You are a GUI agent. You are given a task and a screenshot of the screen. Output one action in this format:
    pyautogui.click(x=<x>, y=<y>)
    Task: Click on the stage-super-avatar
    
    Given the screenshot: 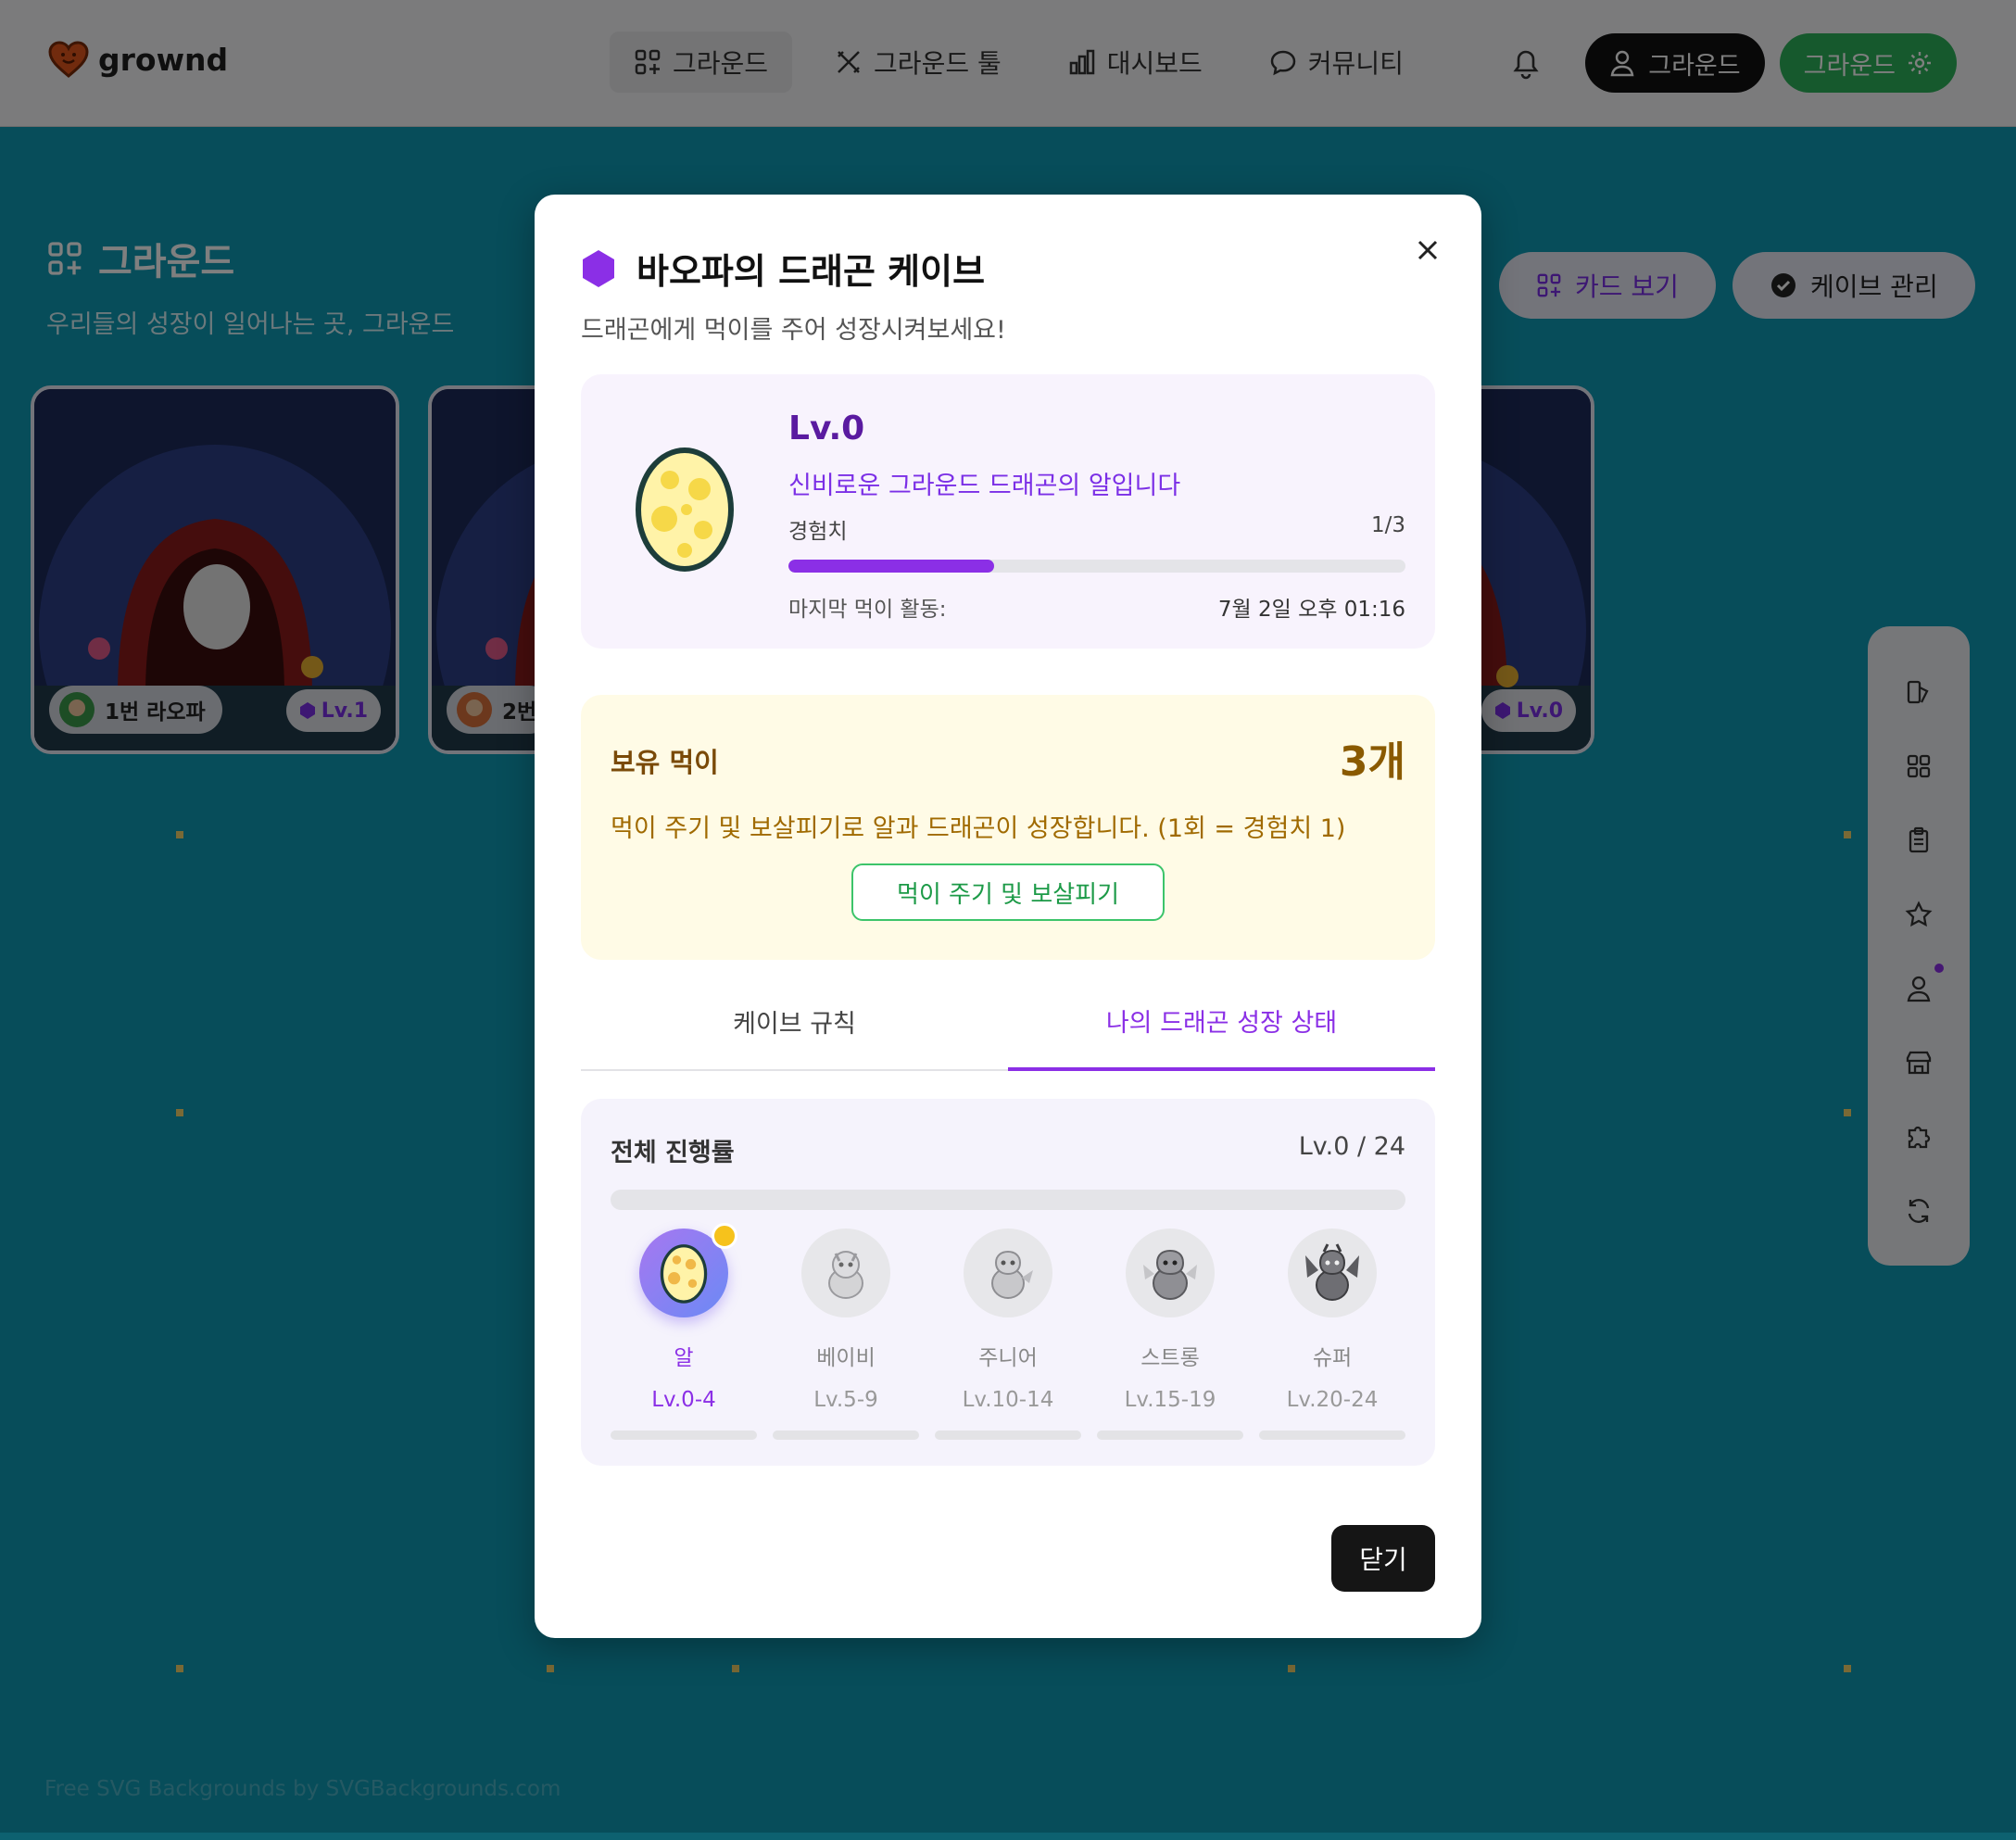 What is the action you would take?
    pyautogui.click(x=1332, y=1273)
    